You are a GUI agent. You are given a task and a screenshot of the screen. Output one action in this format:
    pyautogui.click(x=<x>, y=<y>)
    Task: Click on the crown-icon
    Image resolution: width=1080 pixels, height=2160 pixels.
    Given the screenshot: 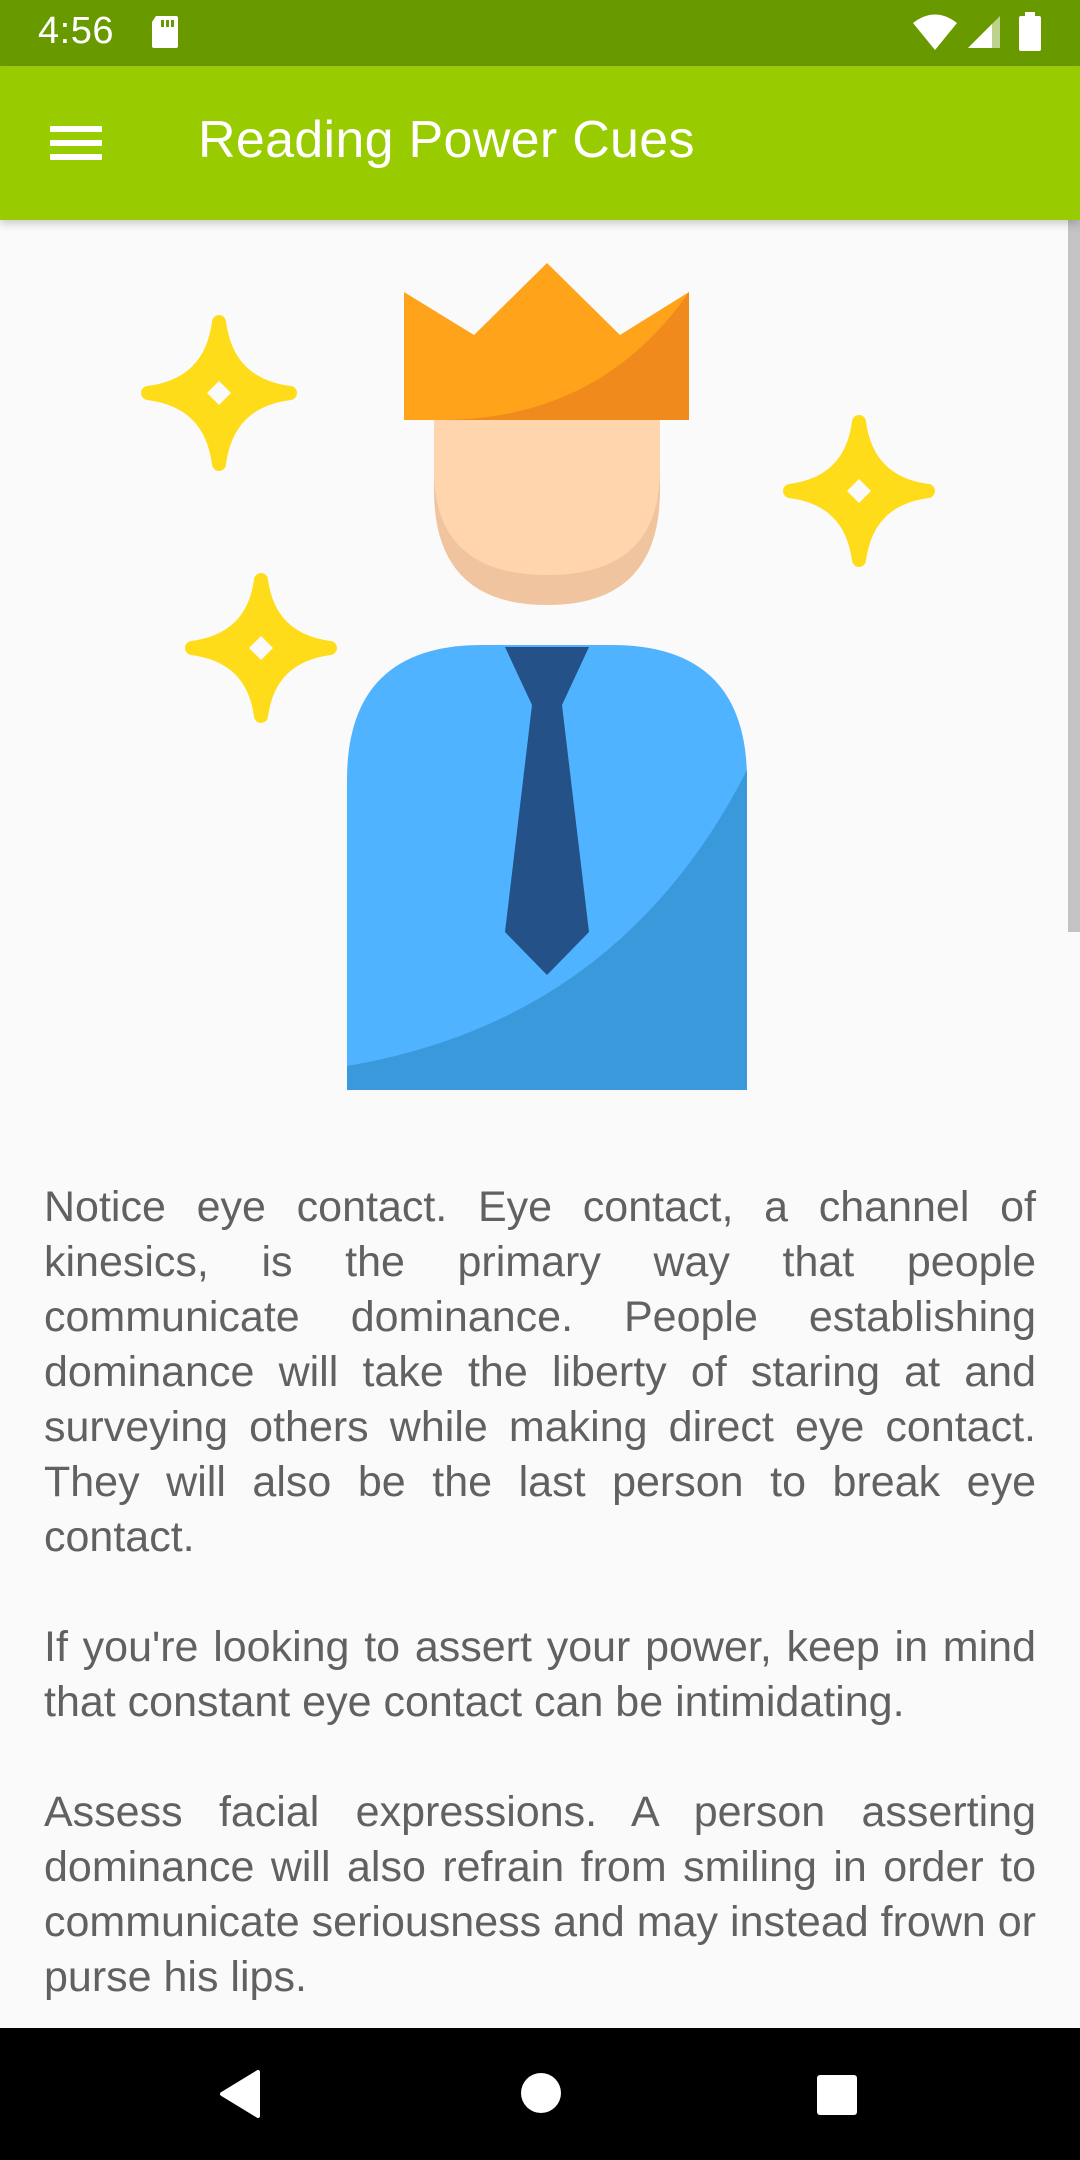 What is the action you would take?
    pyautogui.click(x=546, y=341)
    